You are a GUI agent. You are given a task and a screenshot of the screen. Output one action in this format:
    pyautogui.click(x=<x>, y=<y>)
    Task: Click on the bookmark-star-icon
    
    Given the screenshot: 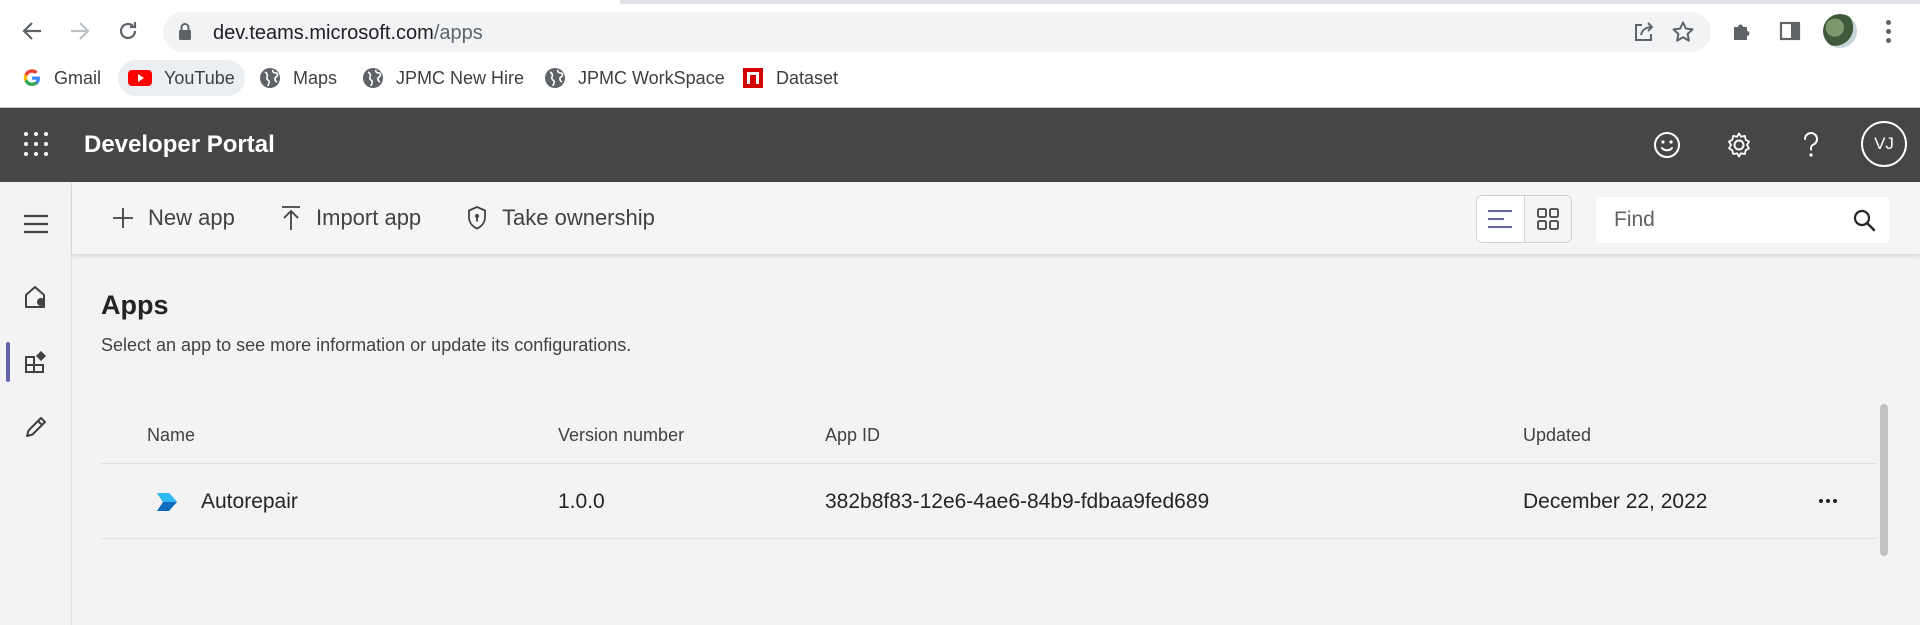 What is the action you would take?
    pyautogui.click(x=1683, y=32)
    